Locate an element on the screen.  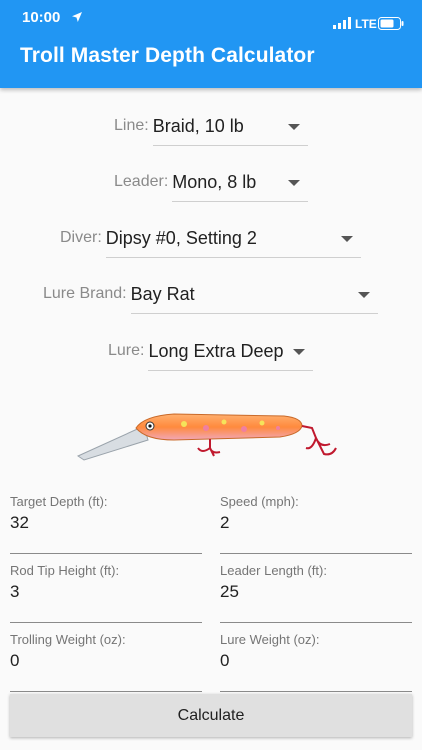
trolling-weight-label: Trolling Weight (oz): is located at coordinates (68, 639).